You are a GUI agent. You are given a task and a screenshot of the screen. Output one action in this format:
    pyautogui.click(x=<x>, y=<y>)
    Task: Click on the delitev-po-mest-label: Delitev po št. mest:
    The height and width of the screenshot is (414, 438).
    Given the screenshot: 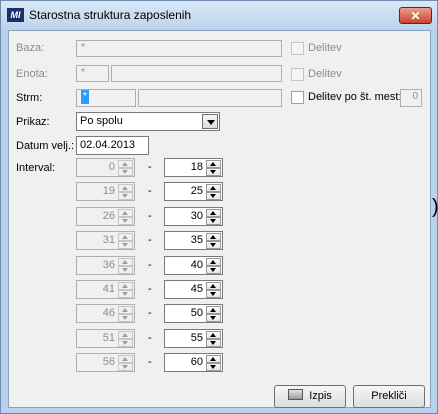 What is the action you would take?
    pyautogui.click(x=355, y=97)
    